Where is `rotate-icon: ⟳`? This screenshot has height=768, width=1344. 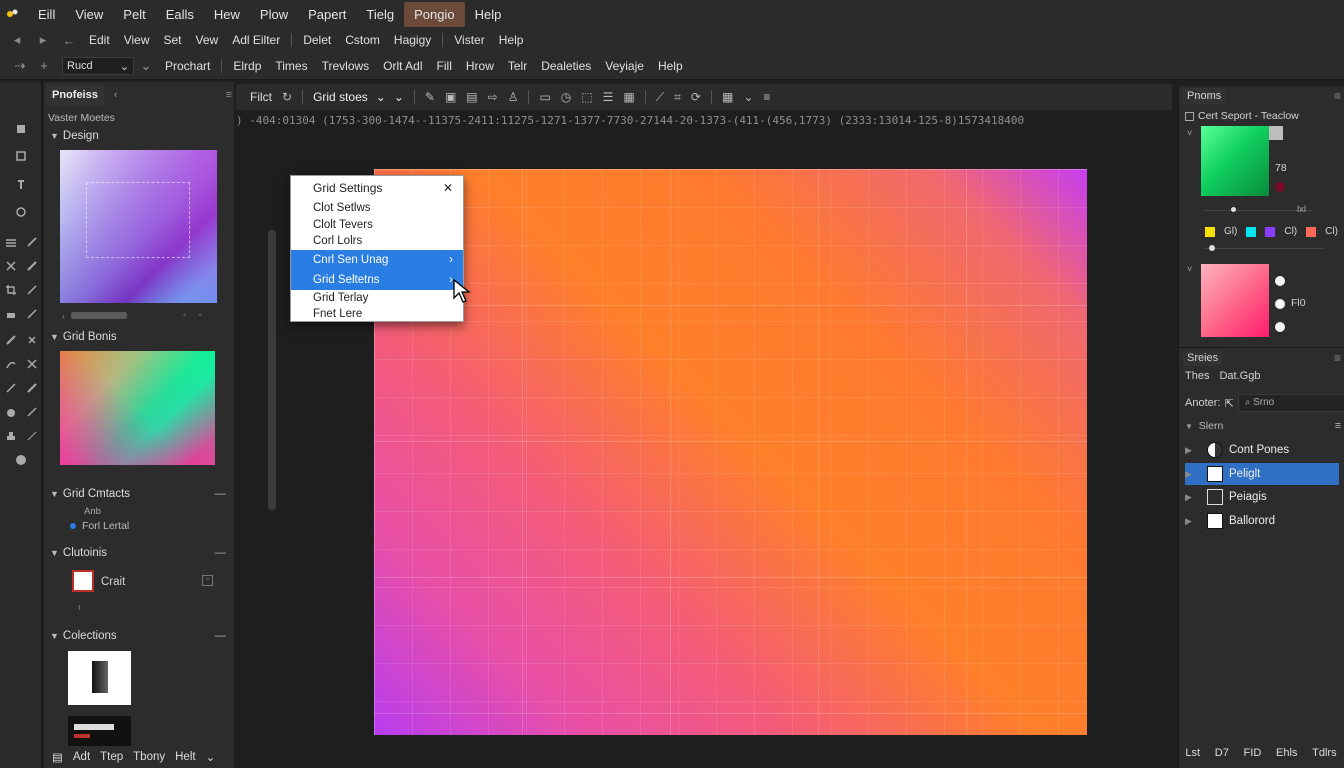
rotate-icon: ⟳ is located at coordinates (696, 97).